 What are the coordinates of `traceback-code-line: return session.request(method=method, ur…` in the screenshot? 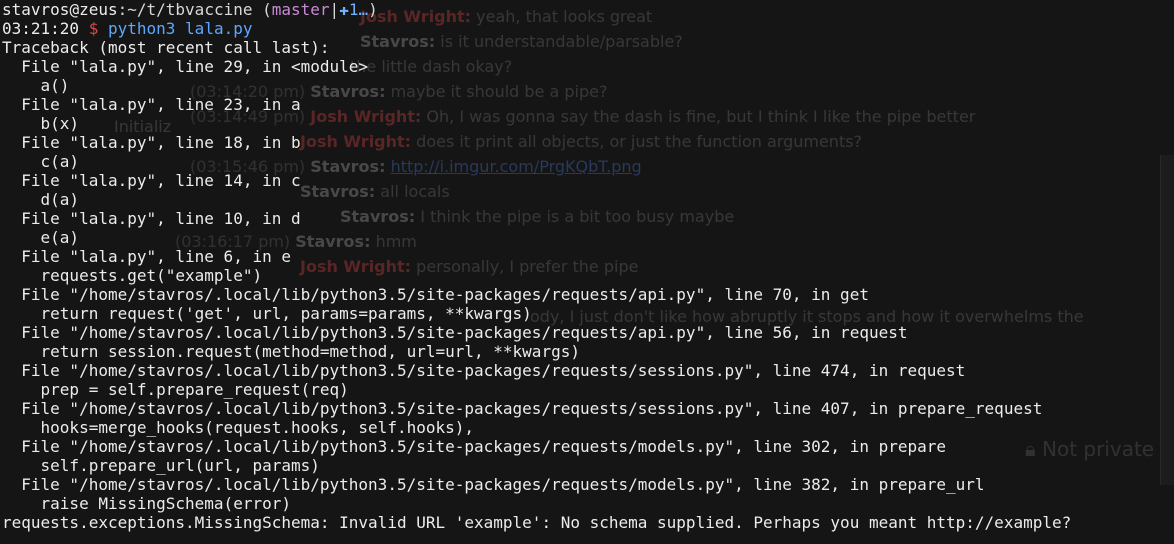 It's located at (291, 351).